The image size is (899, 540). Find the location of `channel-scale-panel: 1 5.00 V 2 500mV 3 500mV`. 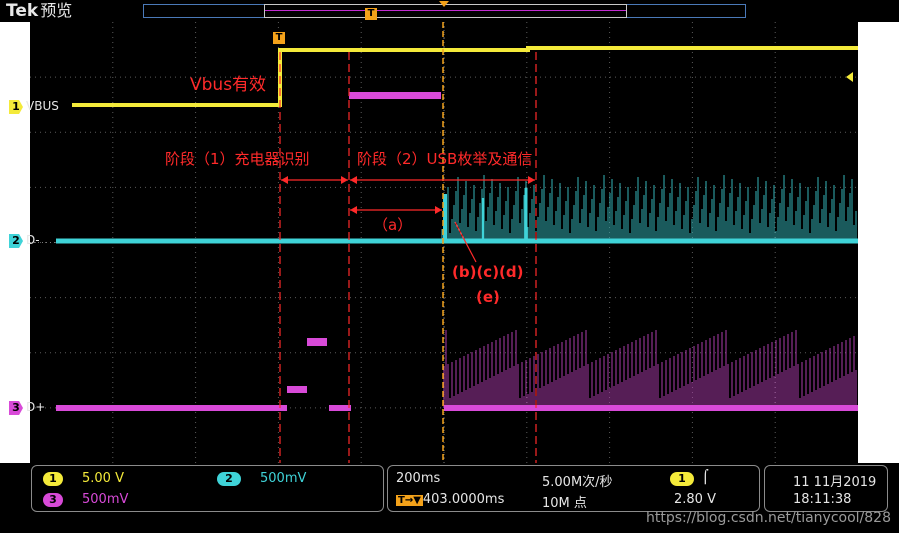

channel-scale-panel: 1 5.00 V 2 500mV 3 500mV is located at coordinates (207, 488).